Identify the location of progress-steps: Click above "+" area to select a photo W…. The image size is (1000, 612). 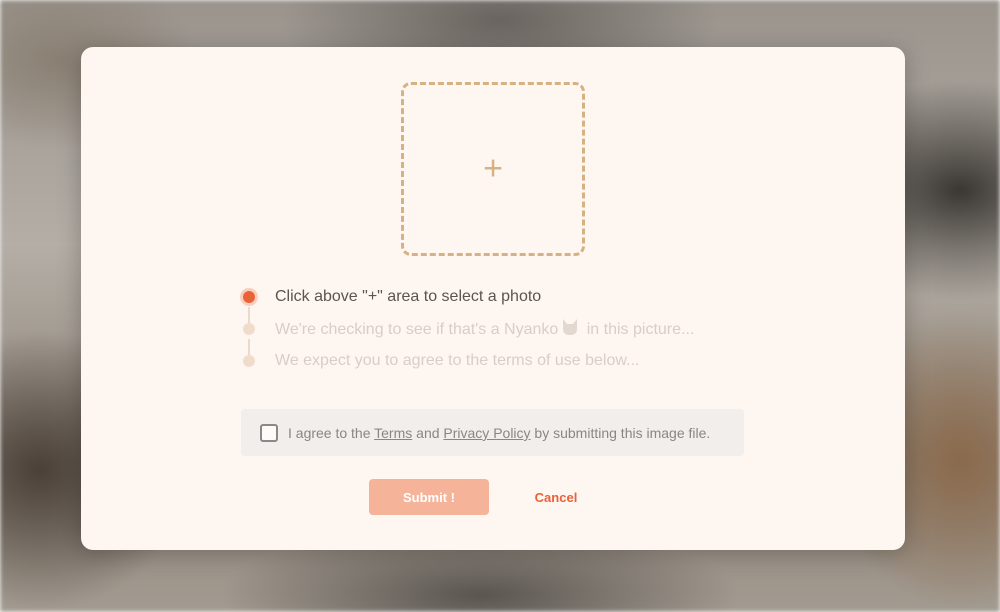
(503, 333).